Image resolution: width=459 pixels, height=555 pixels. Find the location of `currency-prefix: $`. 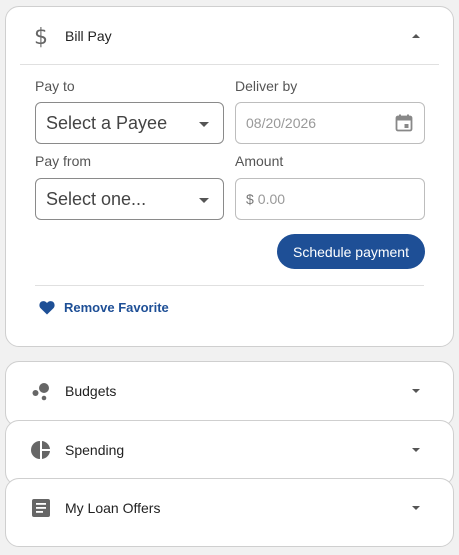

currency-prefix: $ is located at coordinates (250, 199).